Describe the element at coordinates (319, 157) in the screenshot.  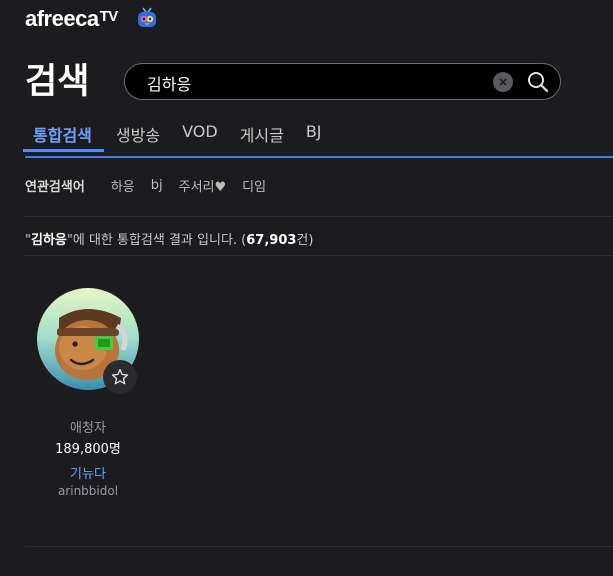
I see `tab-divider` at that location.